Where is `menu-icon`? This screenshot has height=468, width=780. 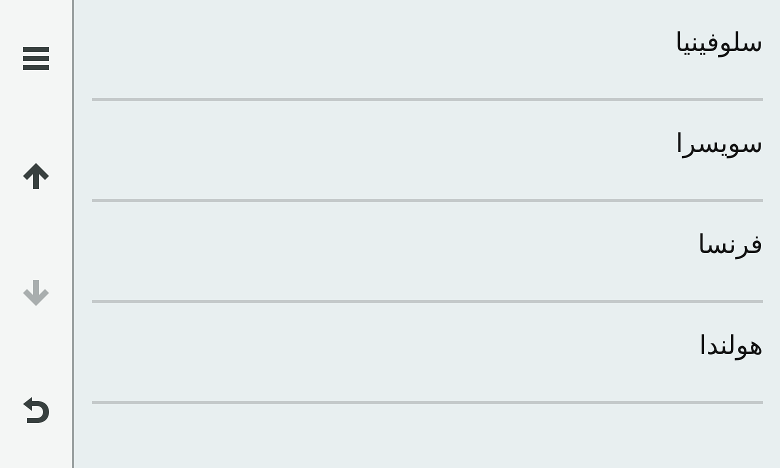
menu-icon is located at coordinates (36, 58).